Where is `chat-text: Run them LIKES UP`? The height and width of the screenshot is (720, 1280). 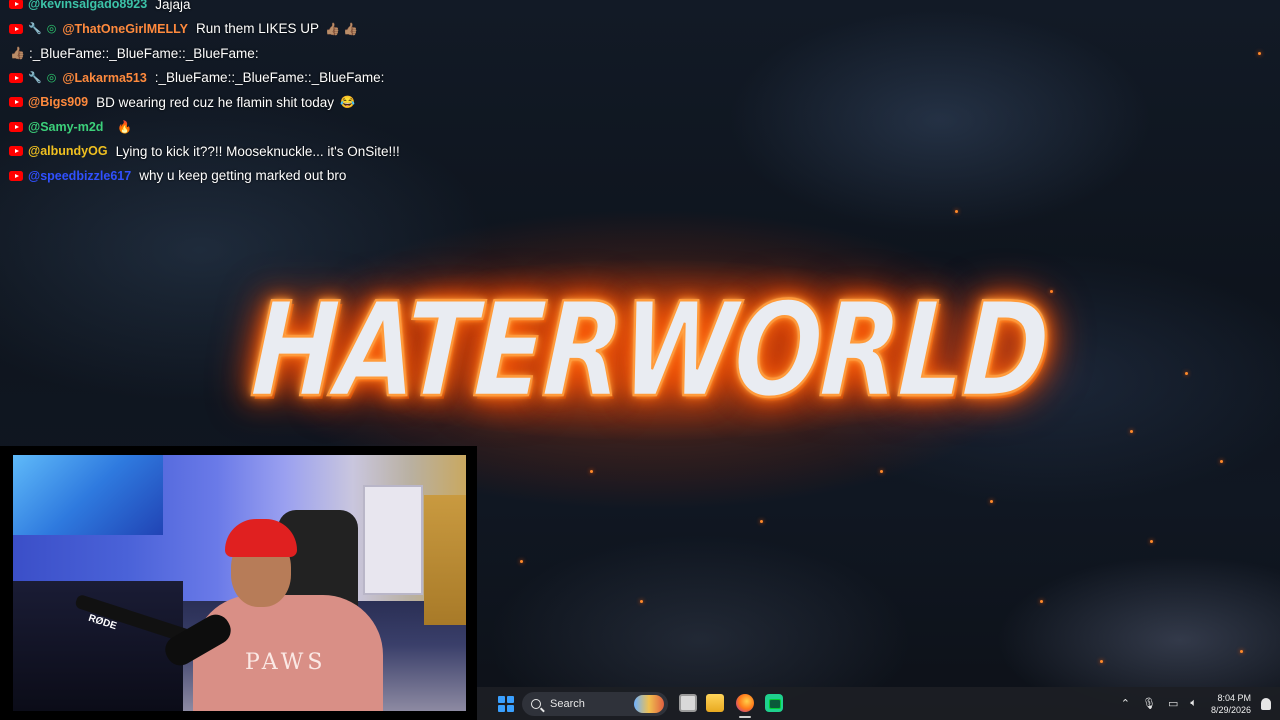 chat-text: Run them LIKES UP is located at coordinates (257, 29).